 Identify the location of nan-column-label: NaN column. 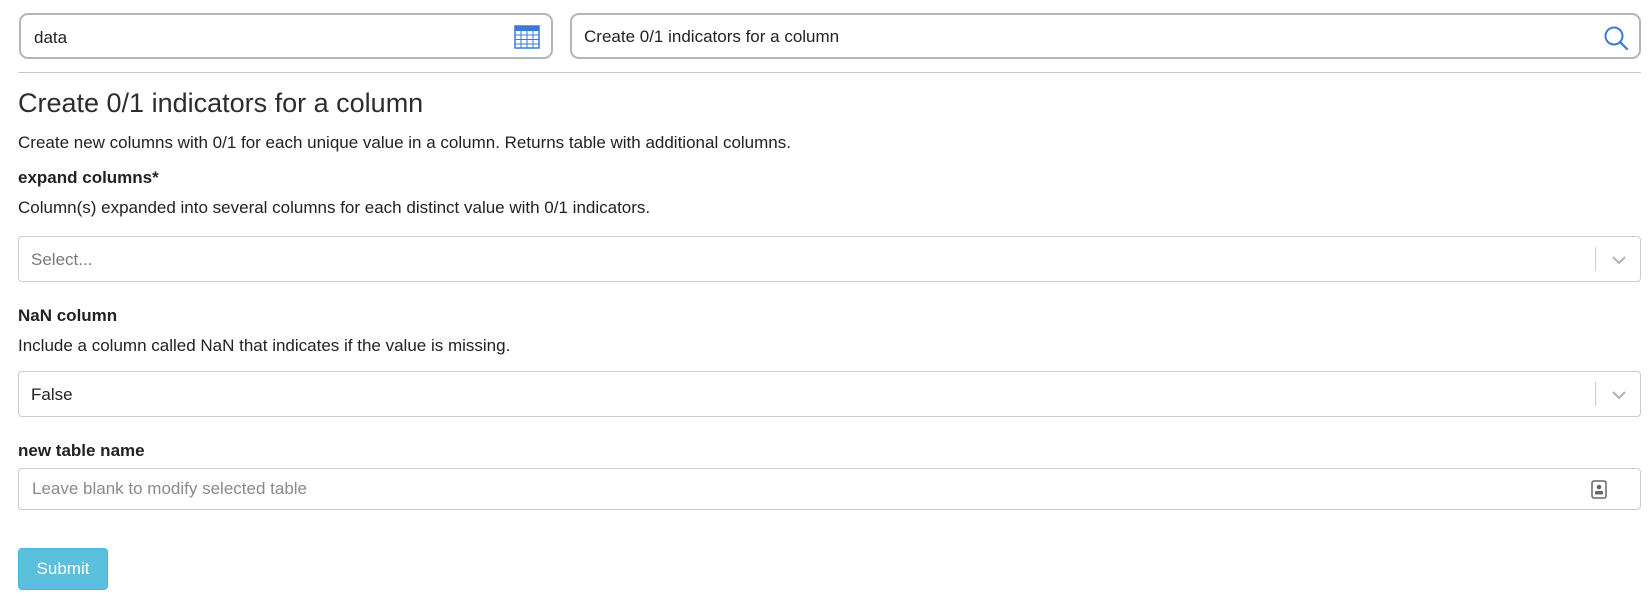
(68, 315).